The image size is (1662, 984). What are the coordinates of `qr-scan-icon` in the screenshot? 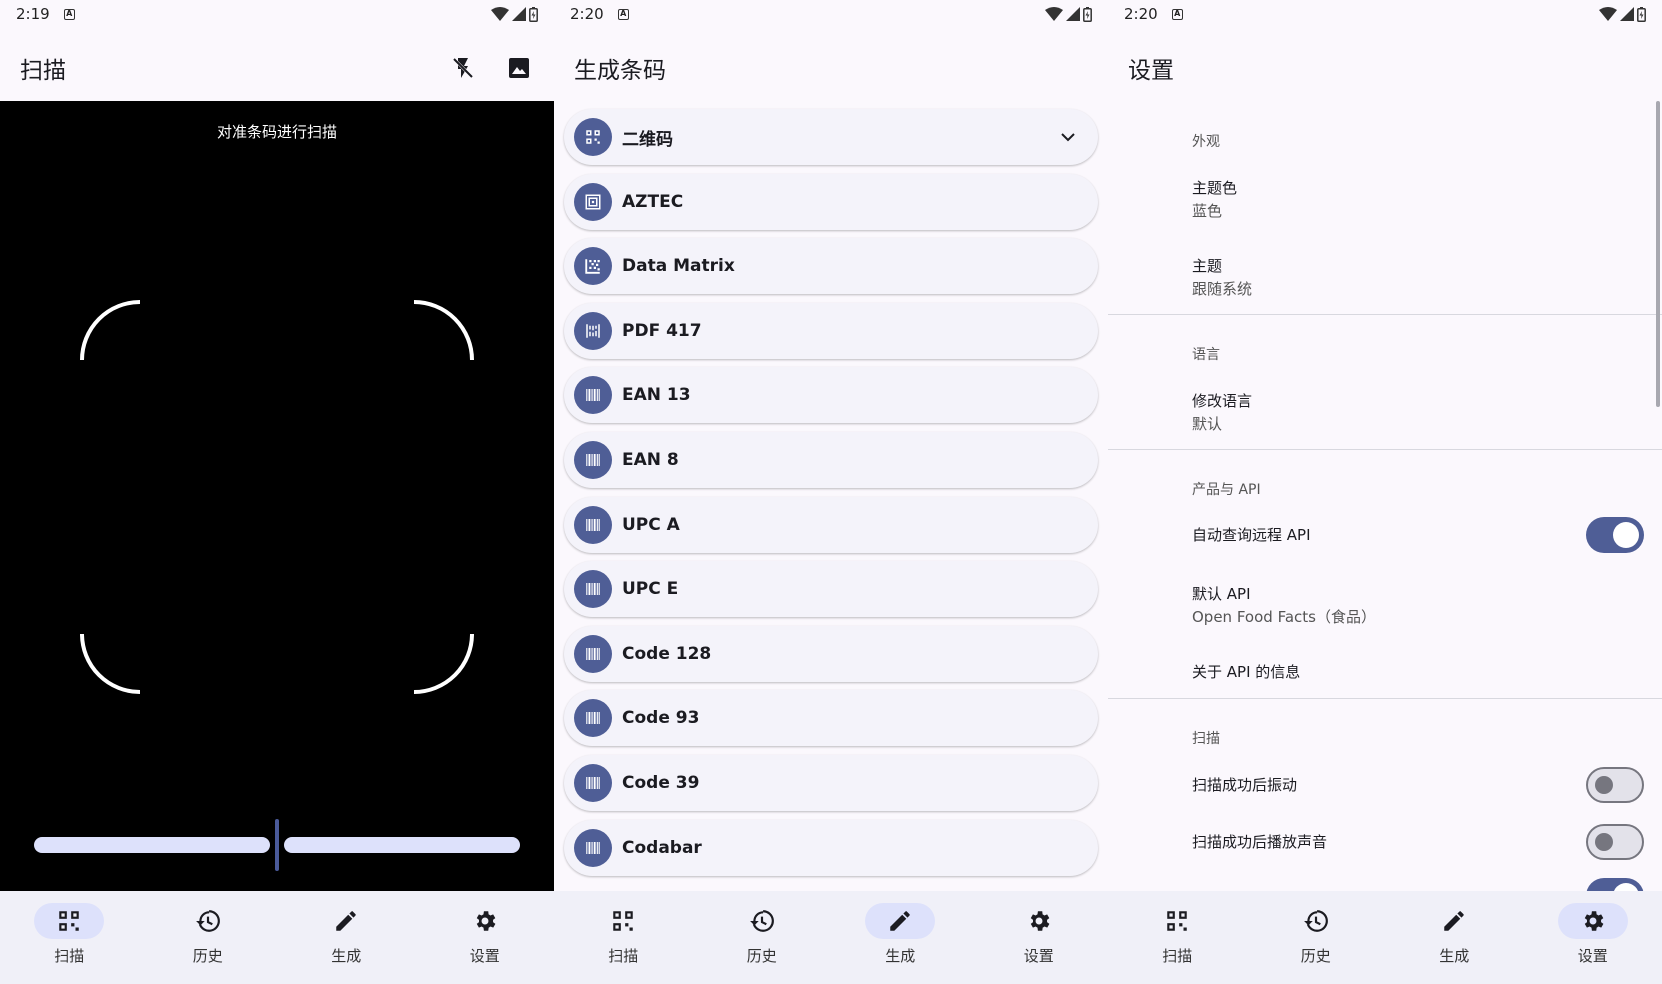 It's located at (623, 921).